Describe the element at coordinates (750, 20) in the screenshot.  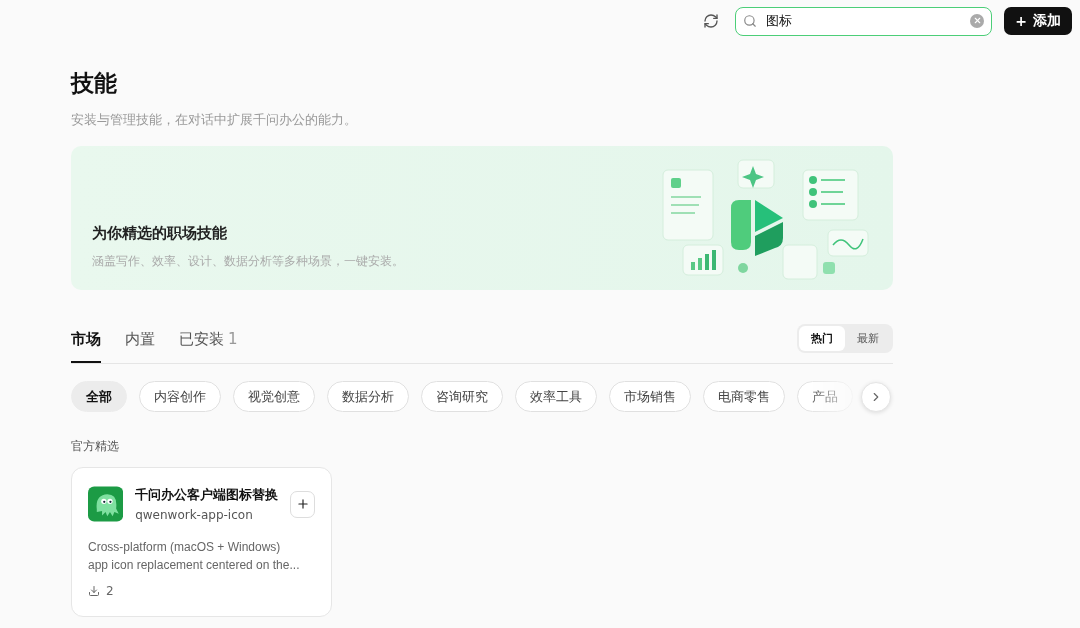
I see `search-icon` at that location.